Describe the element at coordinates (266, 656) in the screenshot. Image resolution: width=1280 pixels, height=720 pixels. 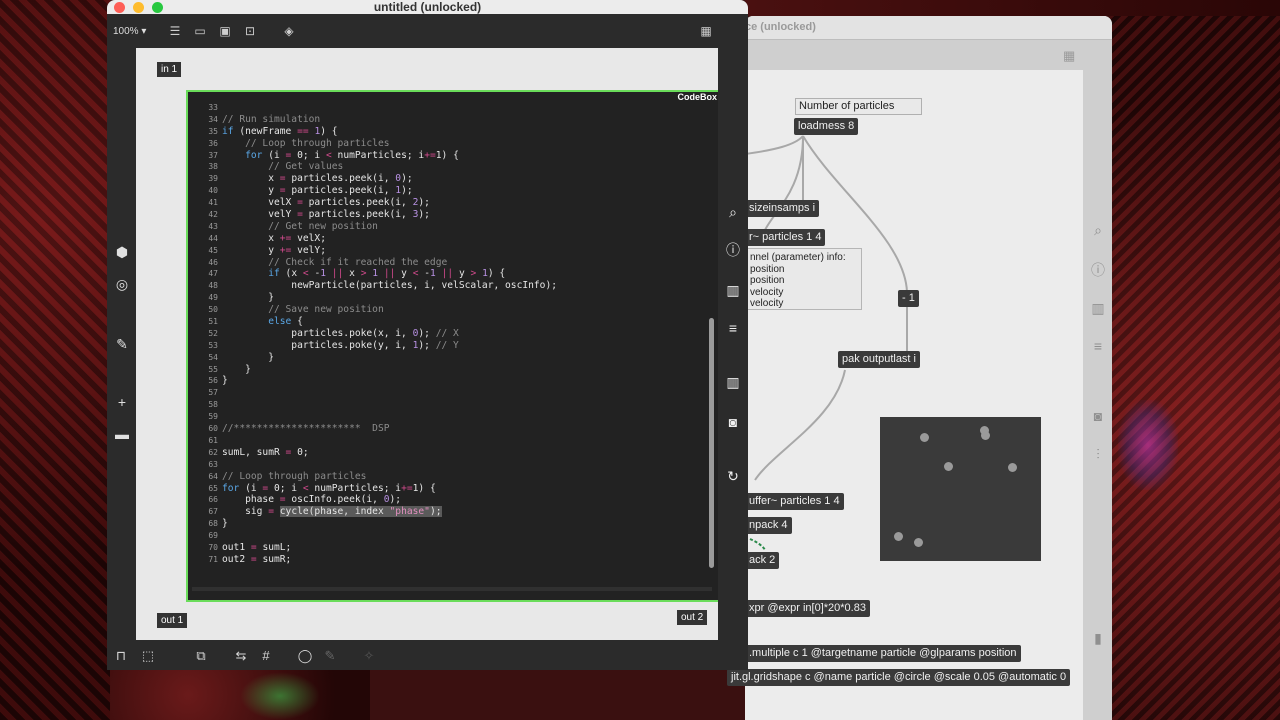
I see `grid-icon: #` at that location.